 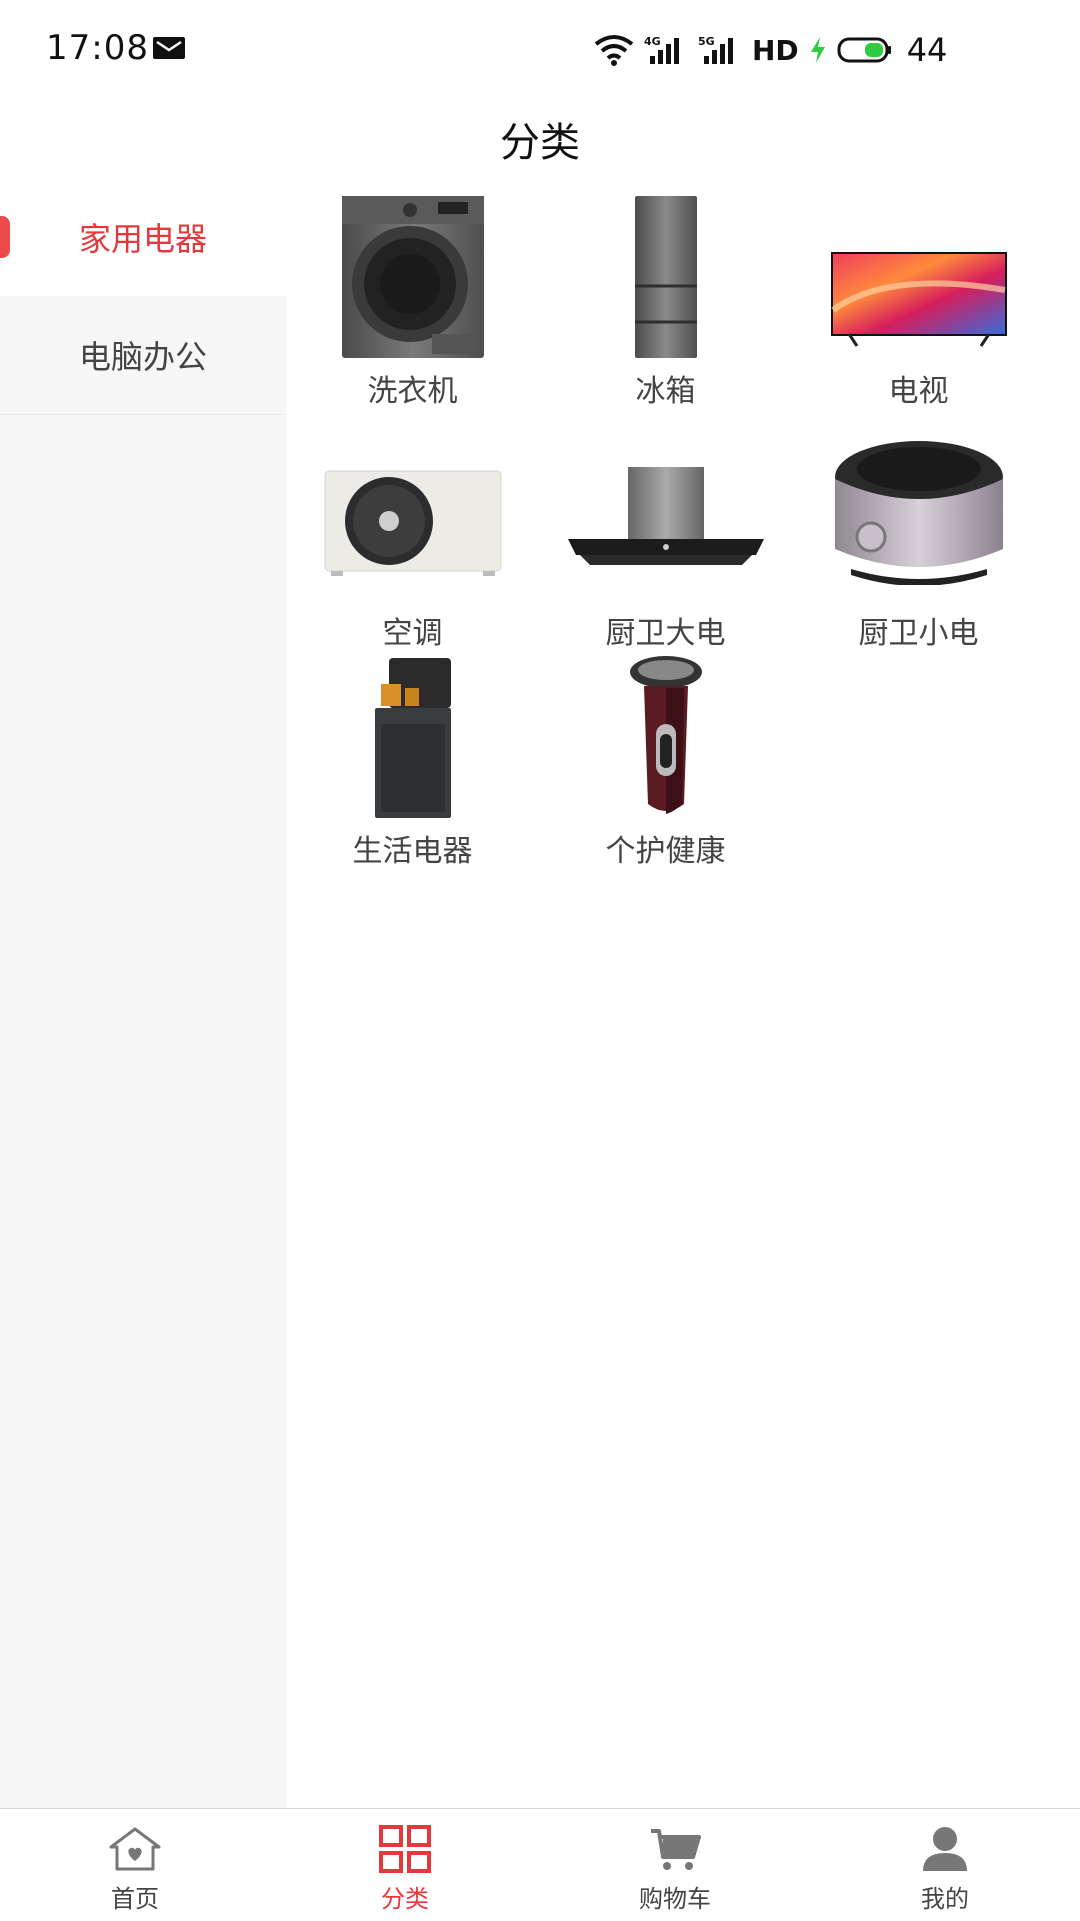 I want to click on category-washing-machine: 洗衣机, so click(x=412, y=303).